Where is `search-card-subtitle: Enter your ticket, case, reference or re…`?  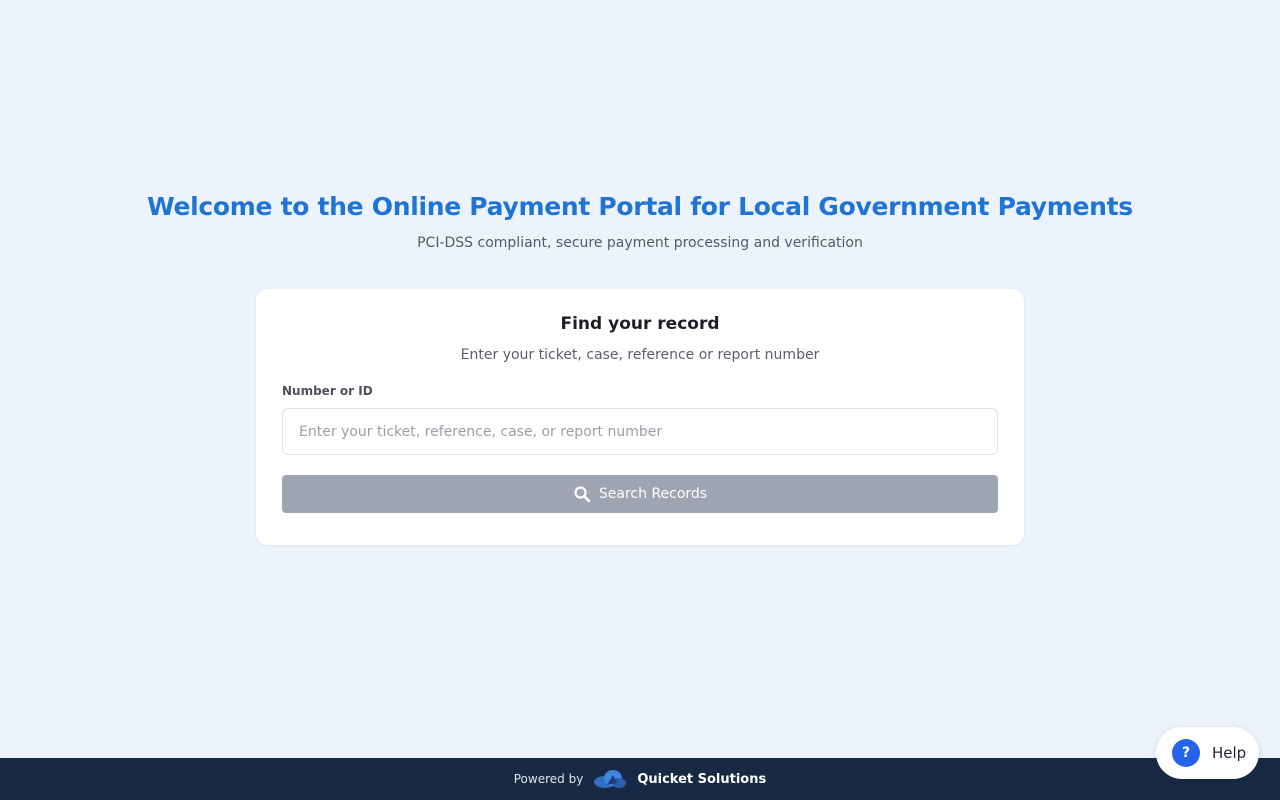
search-card-subtitle: Enter your ticket, case, reference or re… is located at coordinates (640, 355).